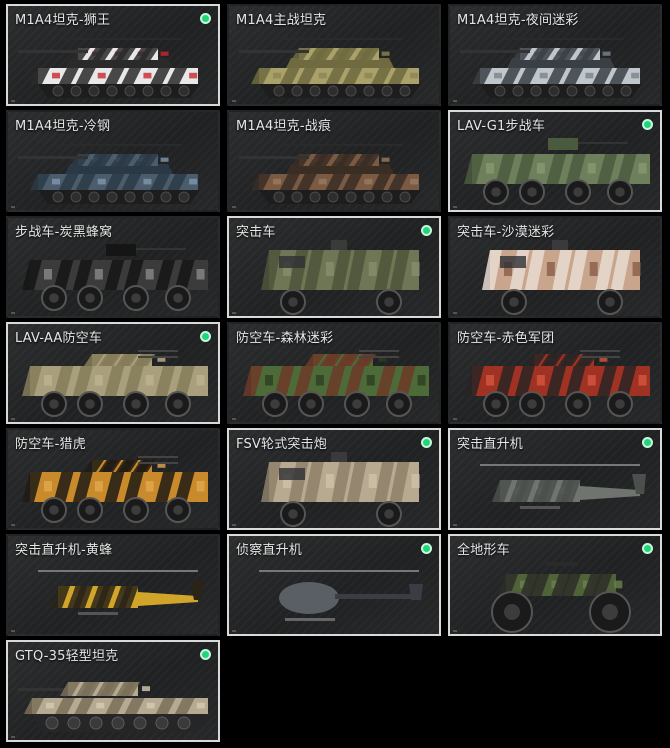 This screenshot has height=748, width=670. I want to click on vehicle-name: 步战车-炭黑蜂窝, so click(64, 232).